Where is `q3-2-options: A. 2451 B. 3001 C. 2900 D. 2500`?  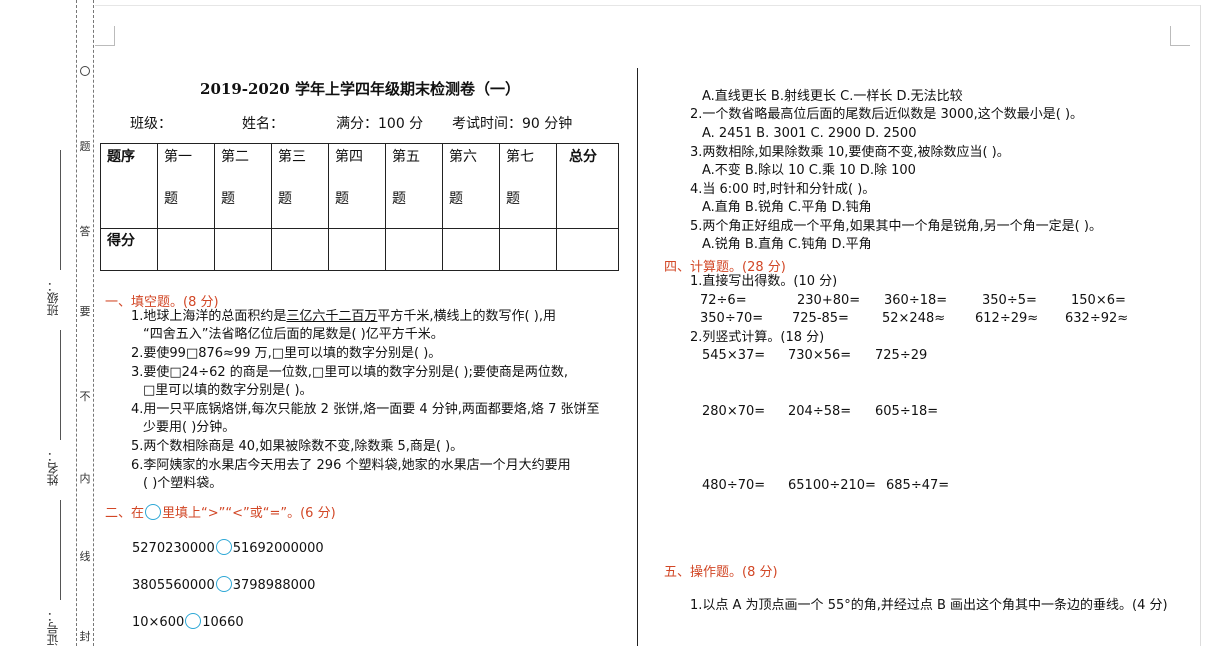
q3-2-options: A. 2451 B. 3001 C. 2900 D. 2500 is located at coordinates (809, 133).